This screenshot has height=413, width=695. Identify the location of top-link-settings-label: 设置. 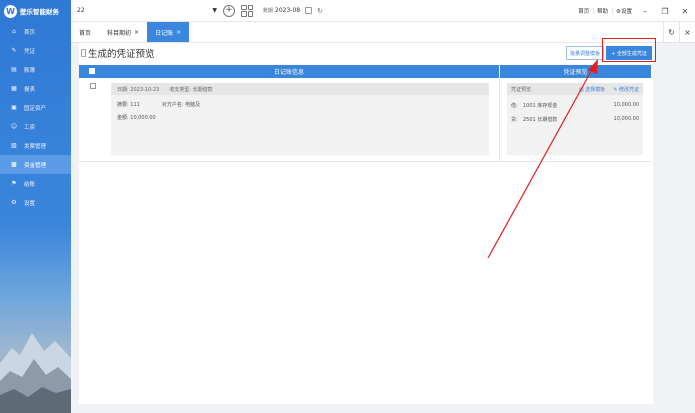
(626, 12).